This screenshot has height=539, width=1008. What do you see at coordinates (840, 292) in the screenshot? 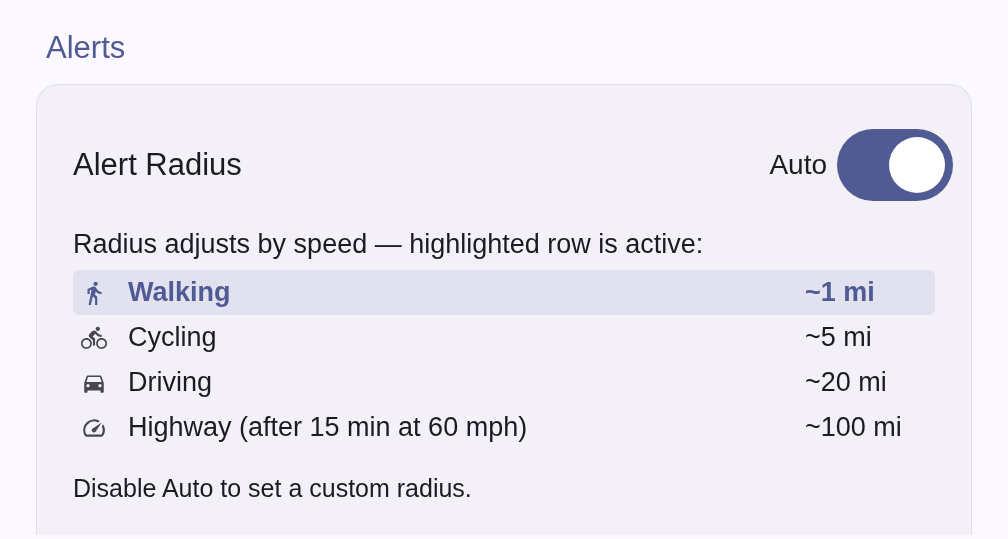
I see `radius-value: ~1 mi` at bounding box center [840, 292].